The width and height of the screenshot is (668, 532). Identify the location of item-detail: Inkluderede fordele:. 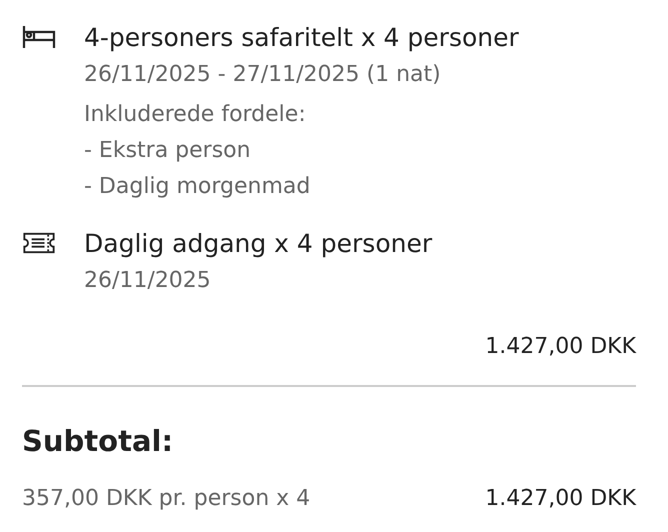
(195, 115).